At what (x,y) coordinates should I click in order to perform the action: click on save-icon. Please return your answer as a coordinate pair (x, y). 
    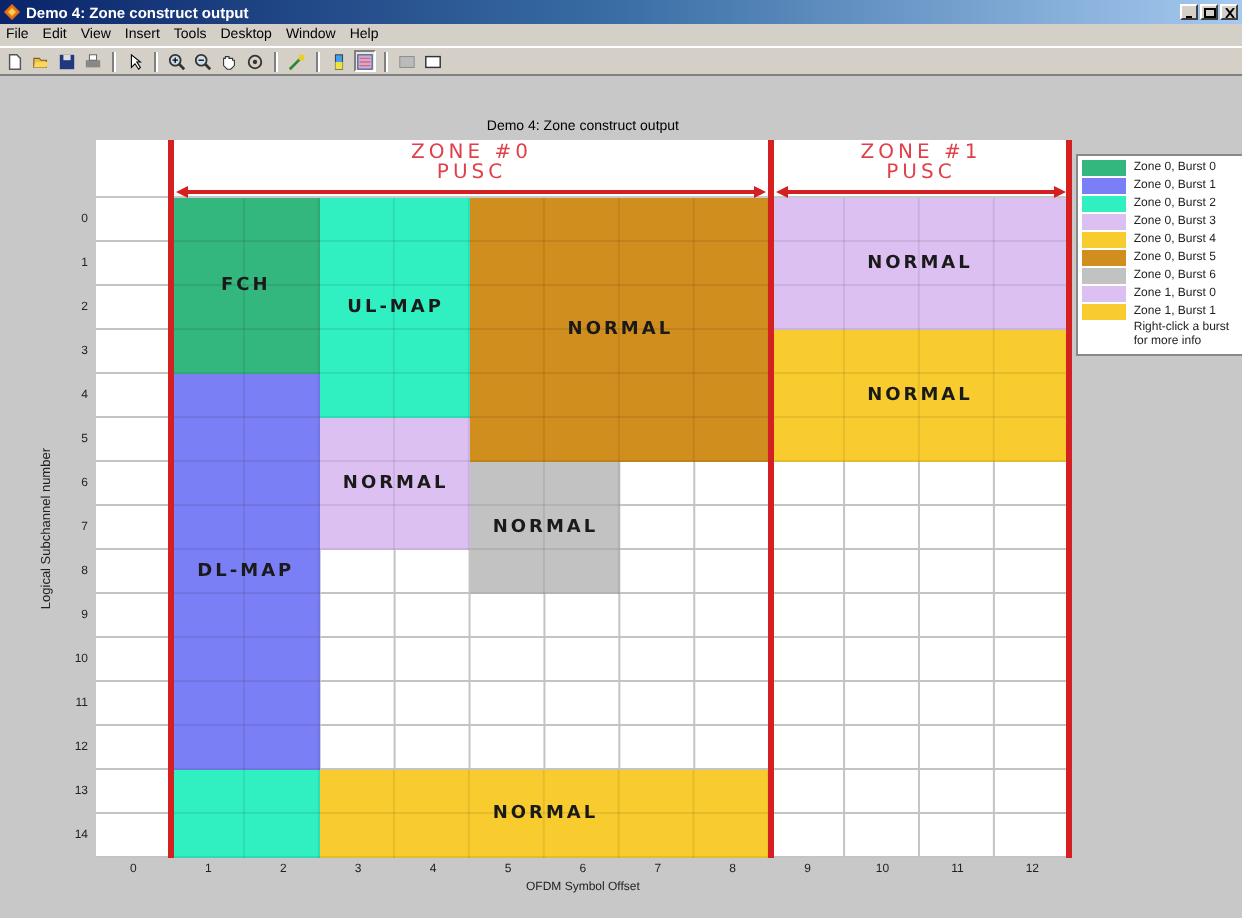
    Looking at the image, I should click on (67, 61).